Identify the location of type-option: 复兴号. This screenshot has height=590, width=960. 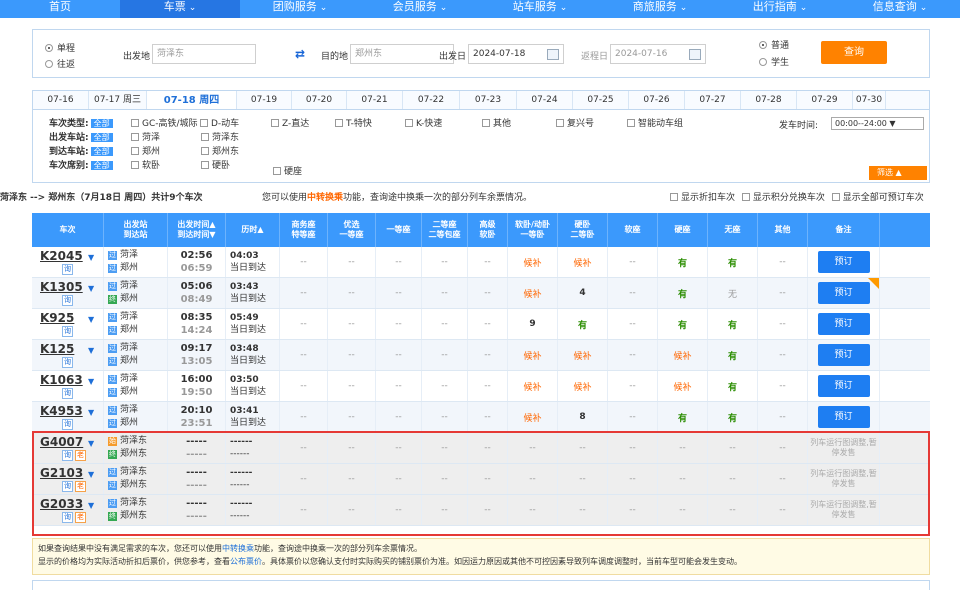
(575, 122).